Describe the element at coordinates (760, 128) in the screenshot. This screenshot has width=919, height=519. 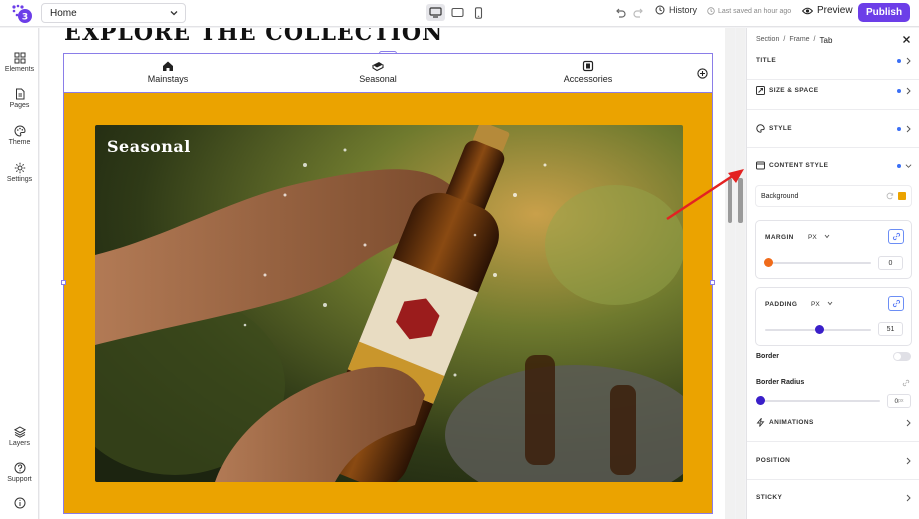
I see `palette-icon` at that location.